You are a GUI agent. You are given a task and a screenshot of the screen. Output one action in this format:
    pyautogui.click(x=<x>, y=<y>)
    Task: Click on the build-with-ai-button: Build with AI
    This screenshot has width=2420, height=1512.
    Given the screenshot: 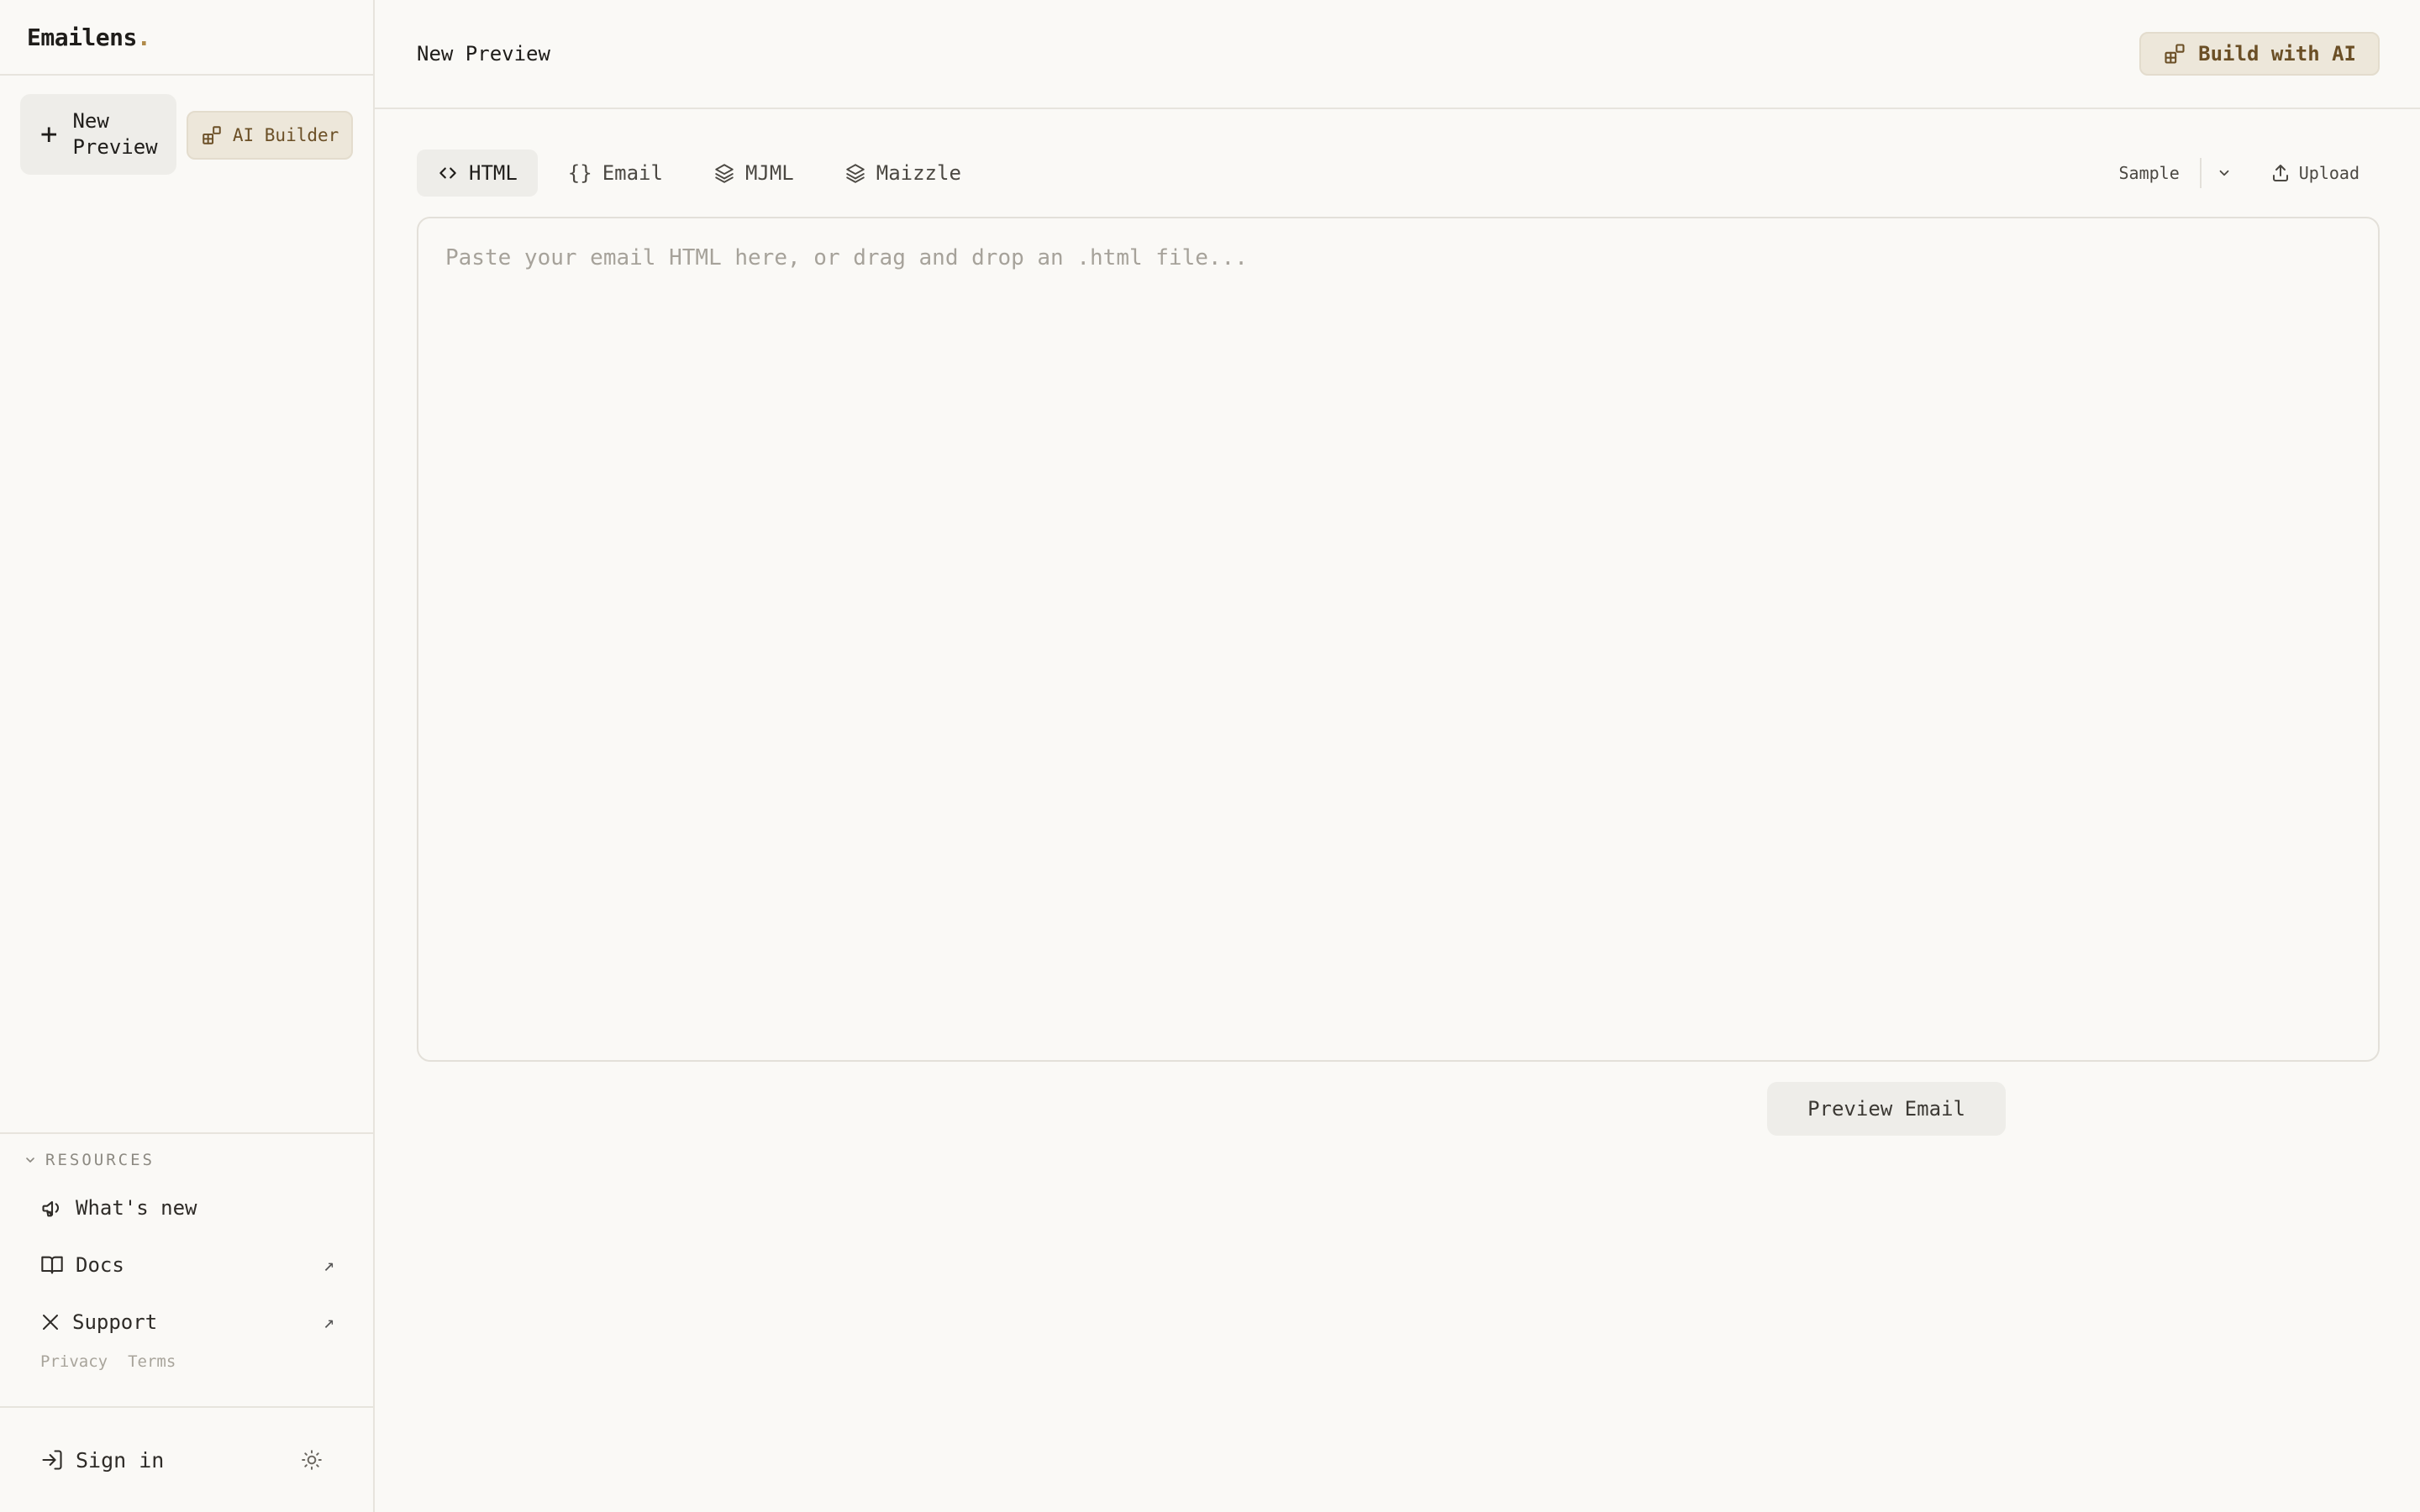 What is the action you would take?
    pyautogui.click(x=2260, y=54)
    